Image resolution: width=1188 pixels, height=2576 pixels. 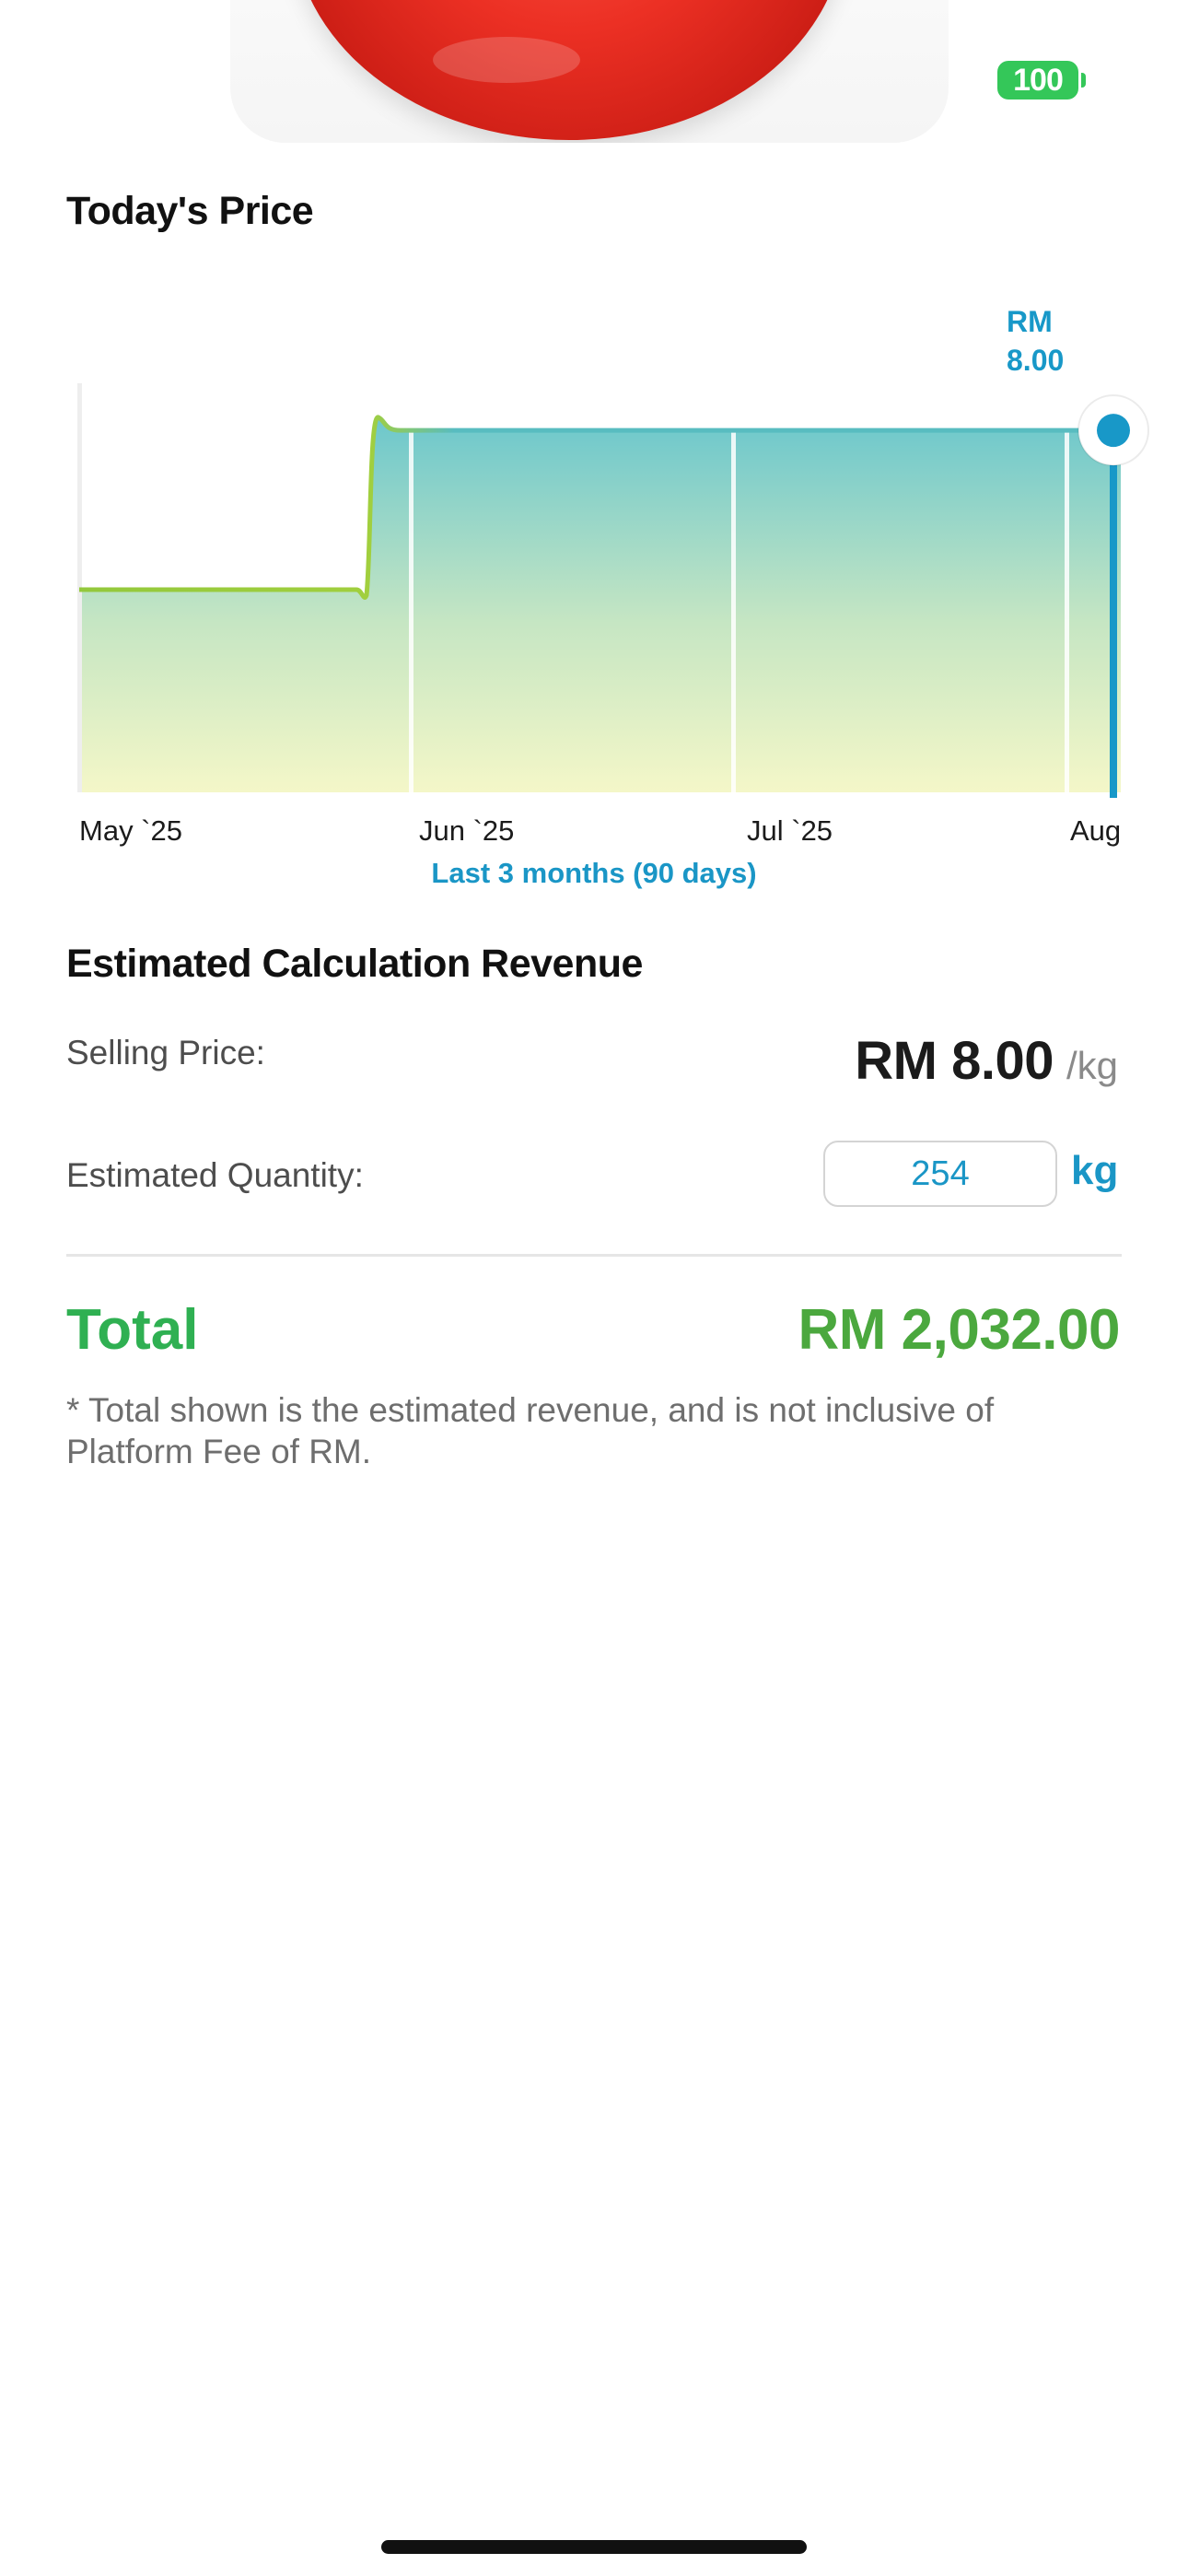 I want to click on battery-level: 100, so click(x=1038, y=80).